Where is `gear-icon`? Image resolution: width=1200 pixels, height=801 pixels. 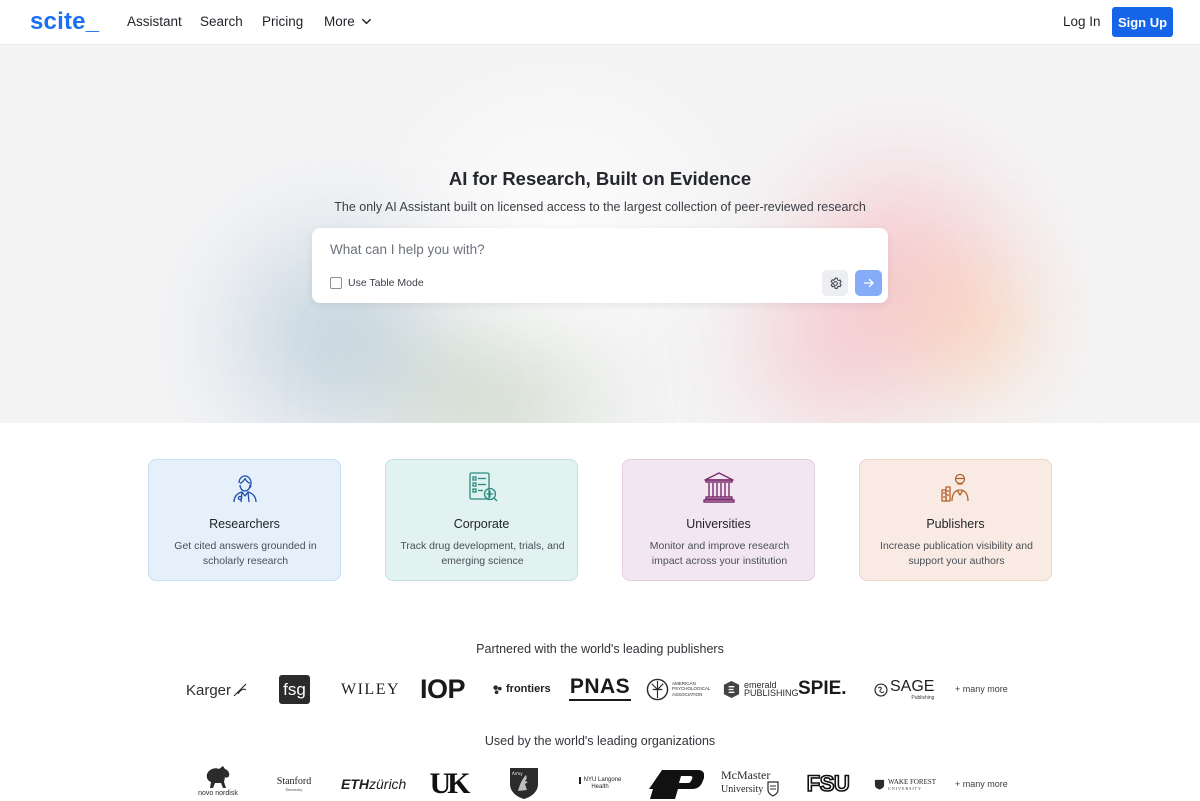
gear-icon is located at coordinates (836, 283).